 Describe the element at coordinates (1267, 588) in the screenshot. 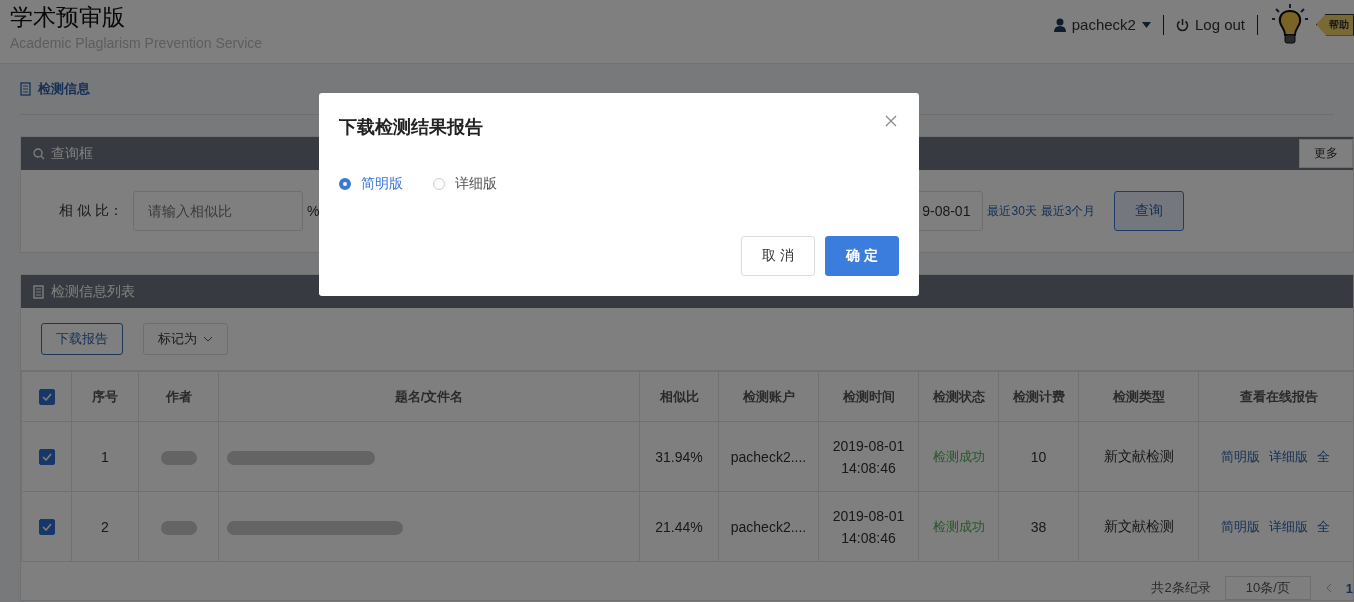

I see `page-size-select: 10条/页` at that location.